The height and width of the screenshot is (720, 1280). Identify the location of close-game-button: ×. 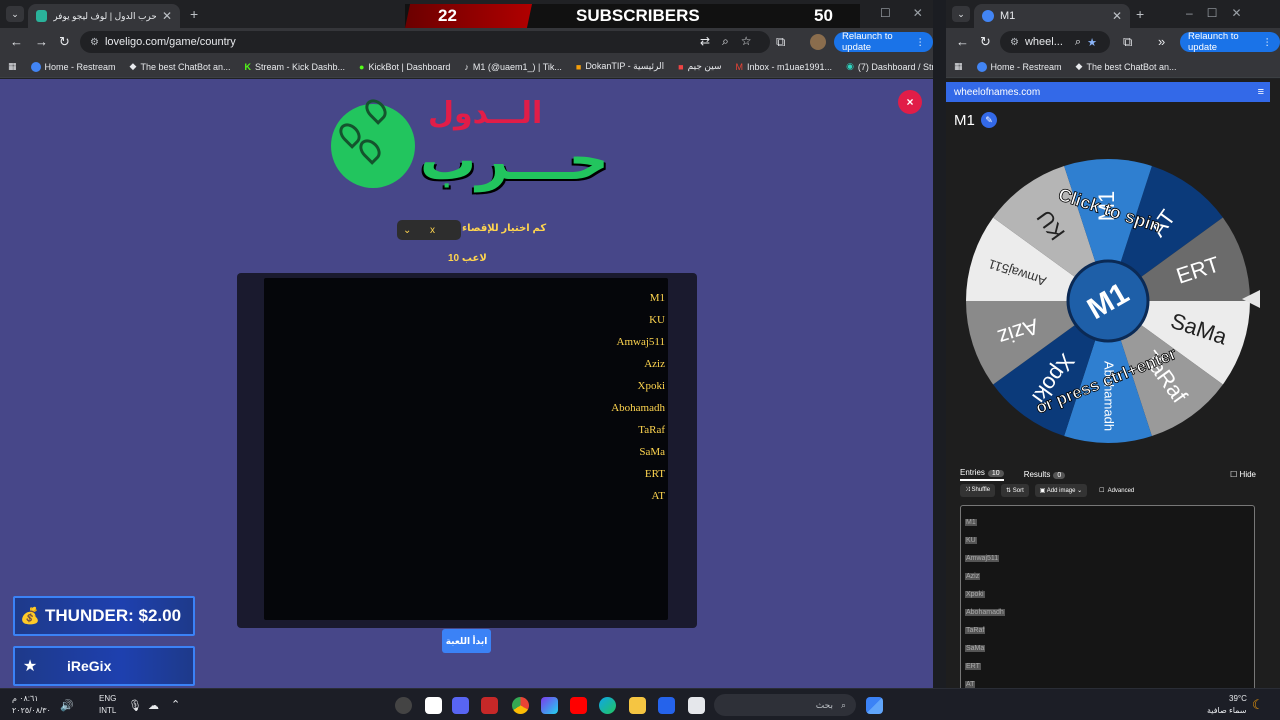
(910, 102).